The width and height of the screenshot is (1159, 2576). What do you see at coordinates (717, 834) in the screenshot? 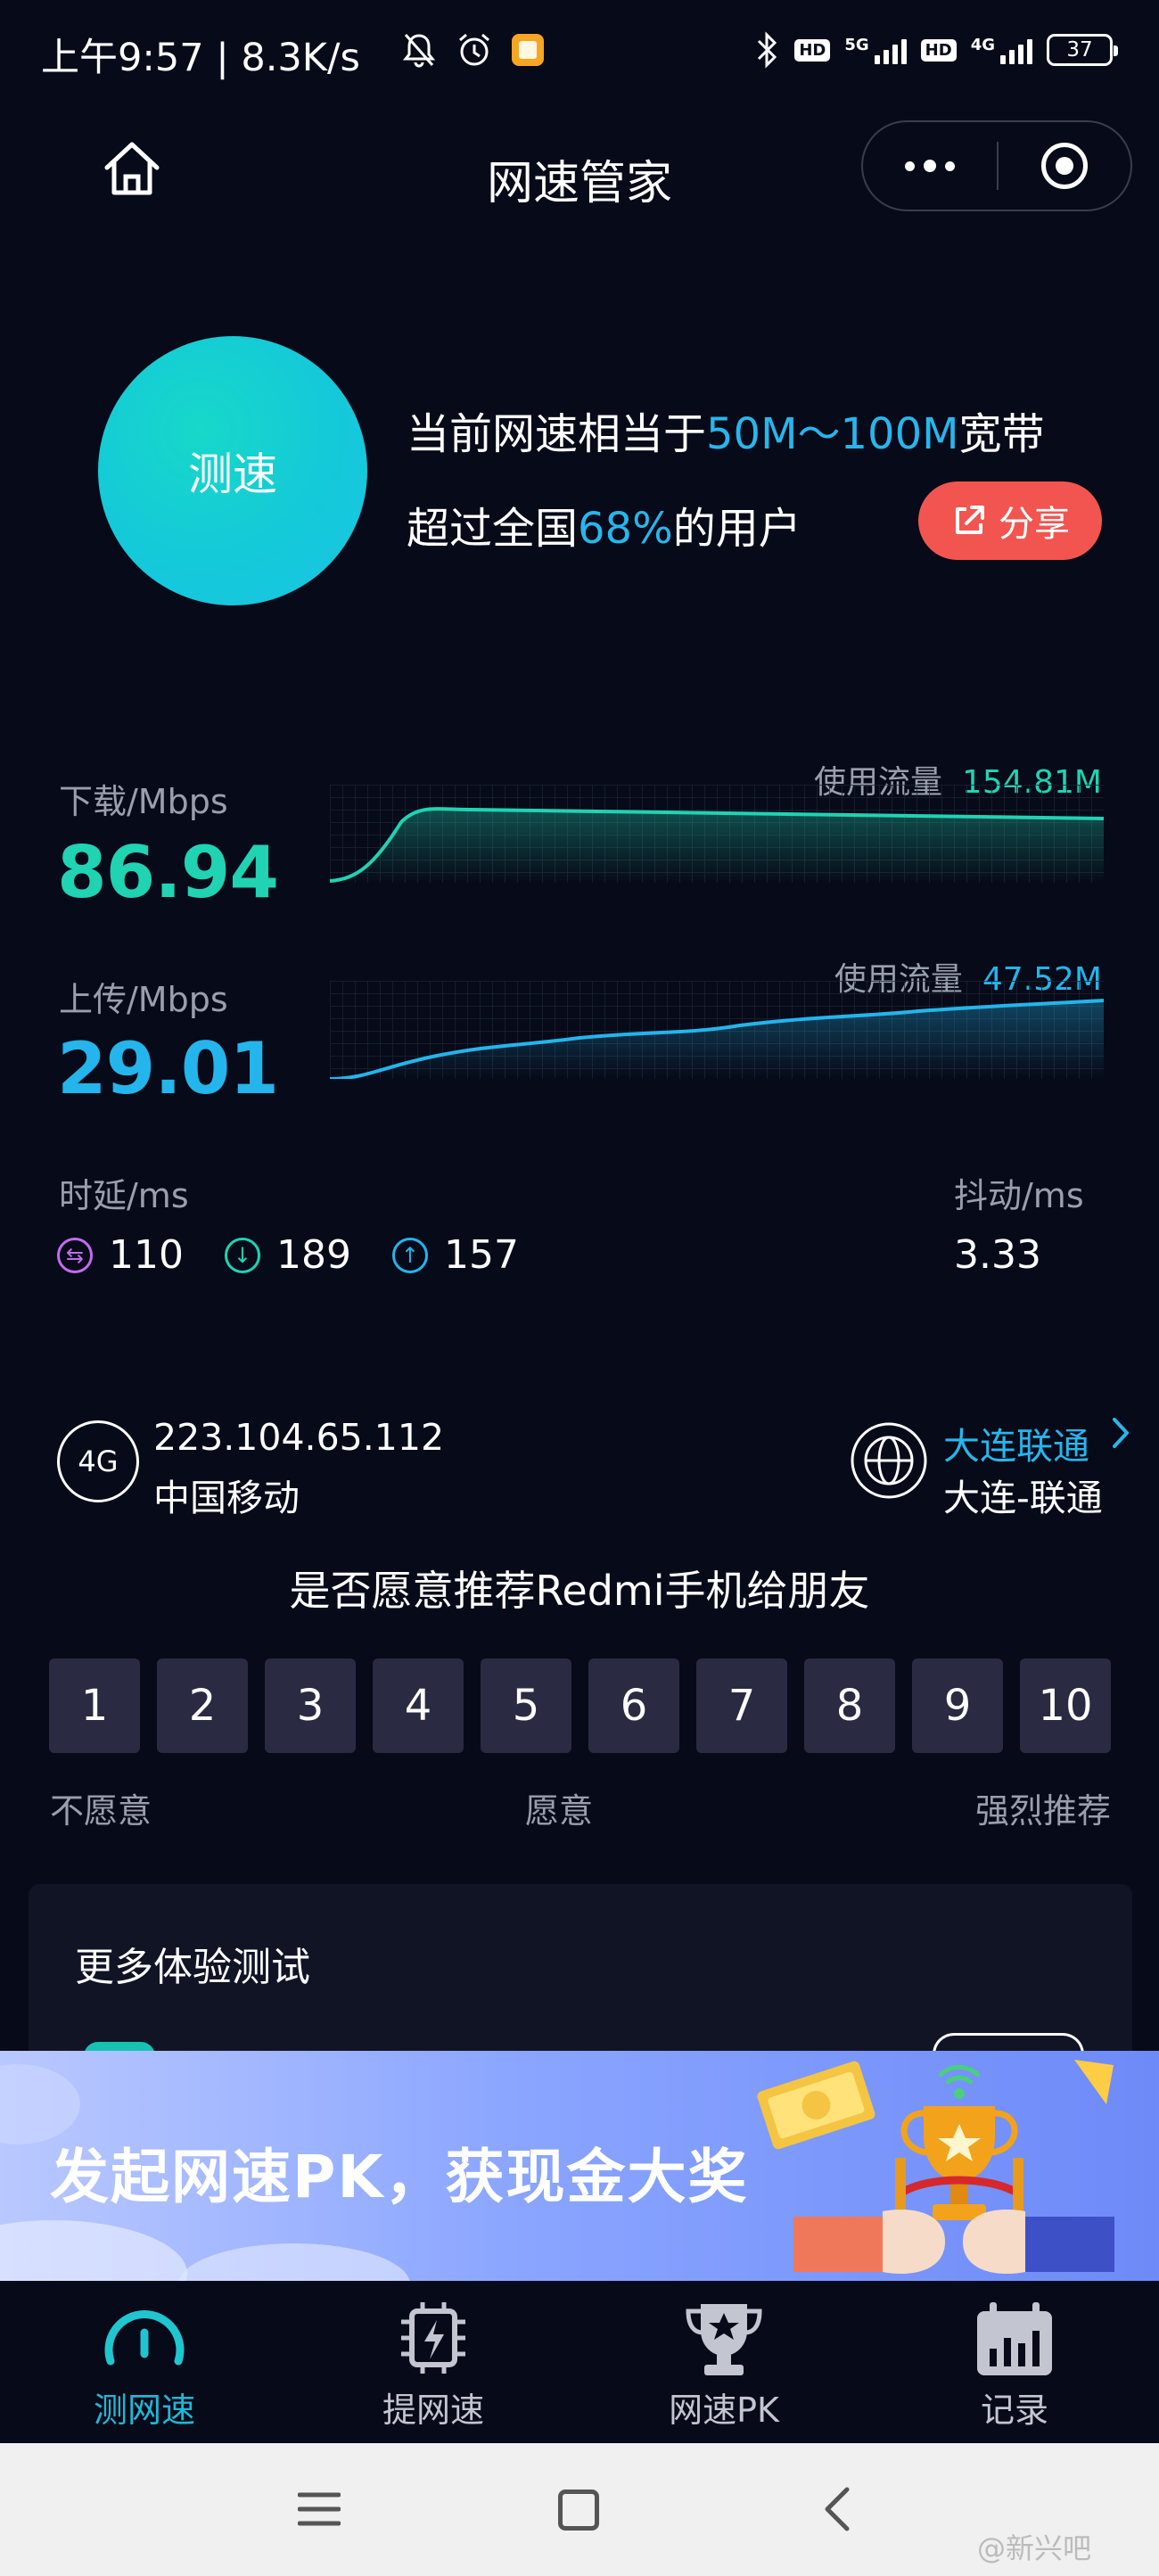
I see `download-speed-curve` at bounding box center [717, 834].